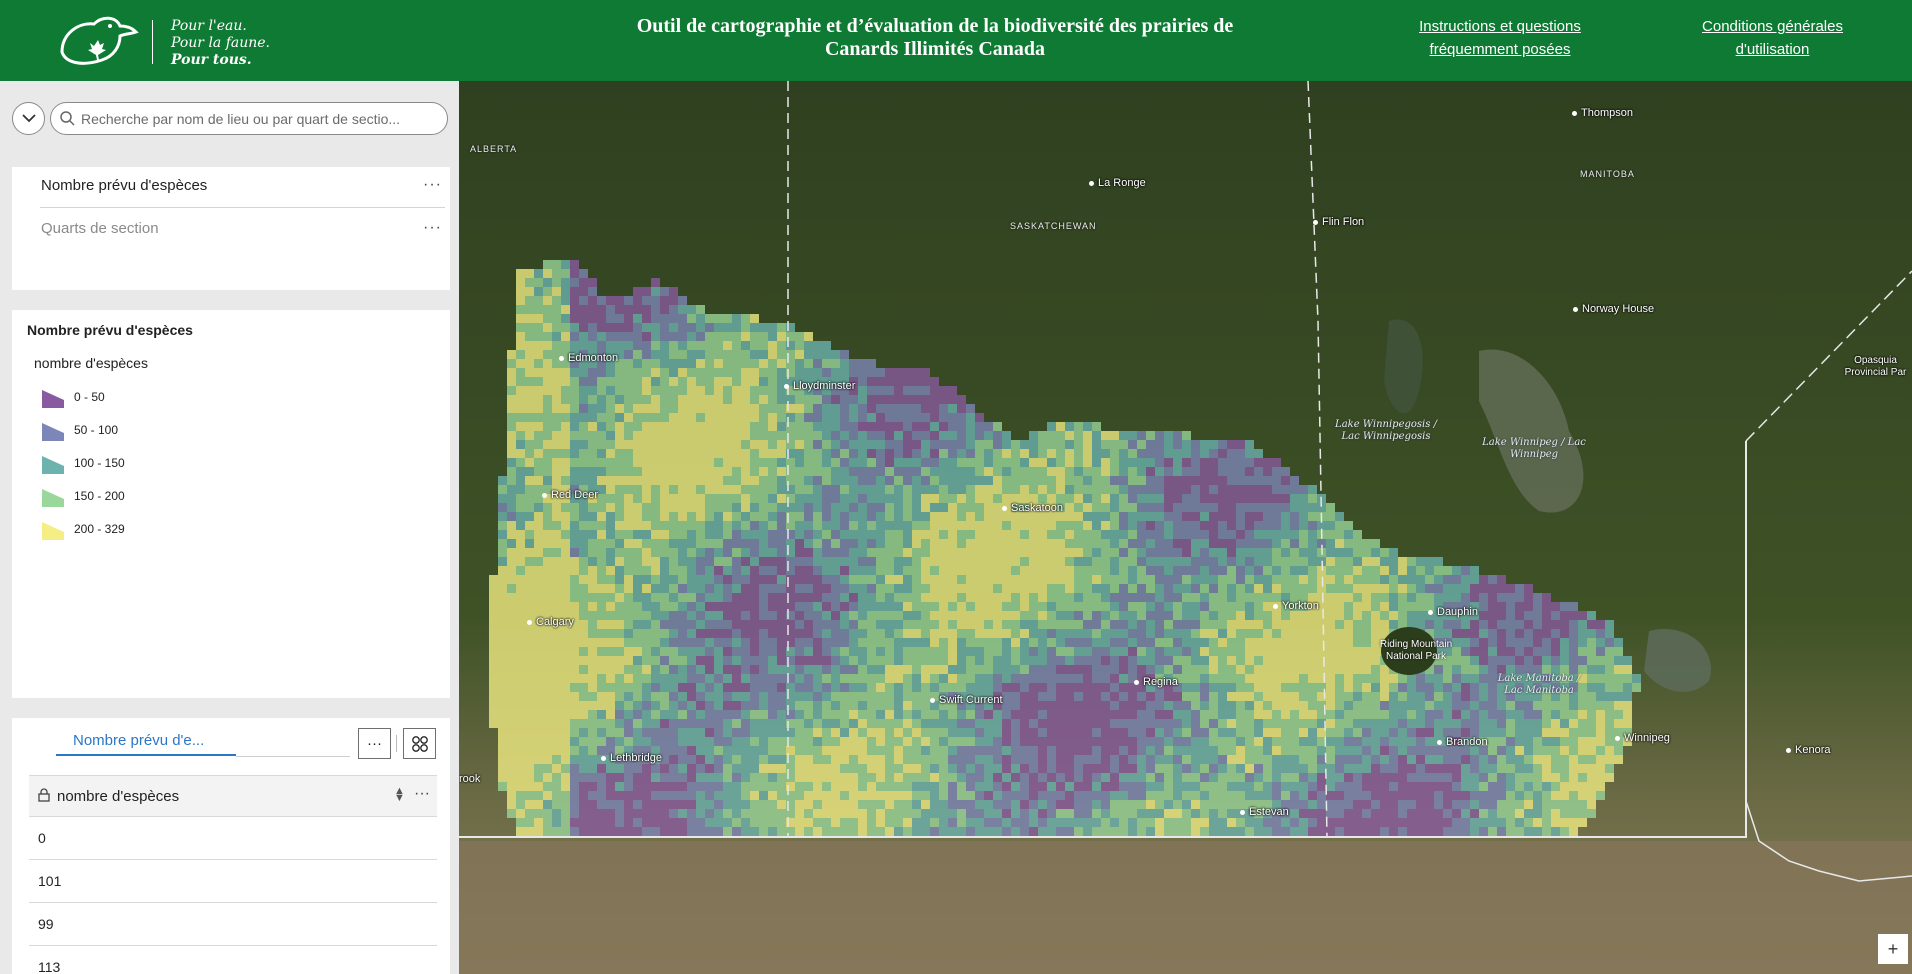 The height and width of the screenshot is (974, 1912). I want to click on tagline: Pour l'eau. Pour la faune. Pour tous., so click(221, 43).